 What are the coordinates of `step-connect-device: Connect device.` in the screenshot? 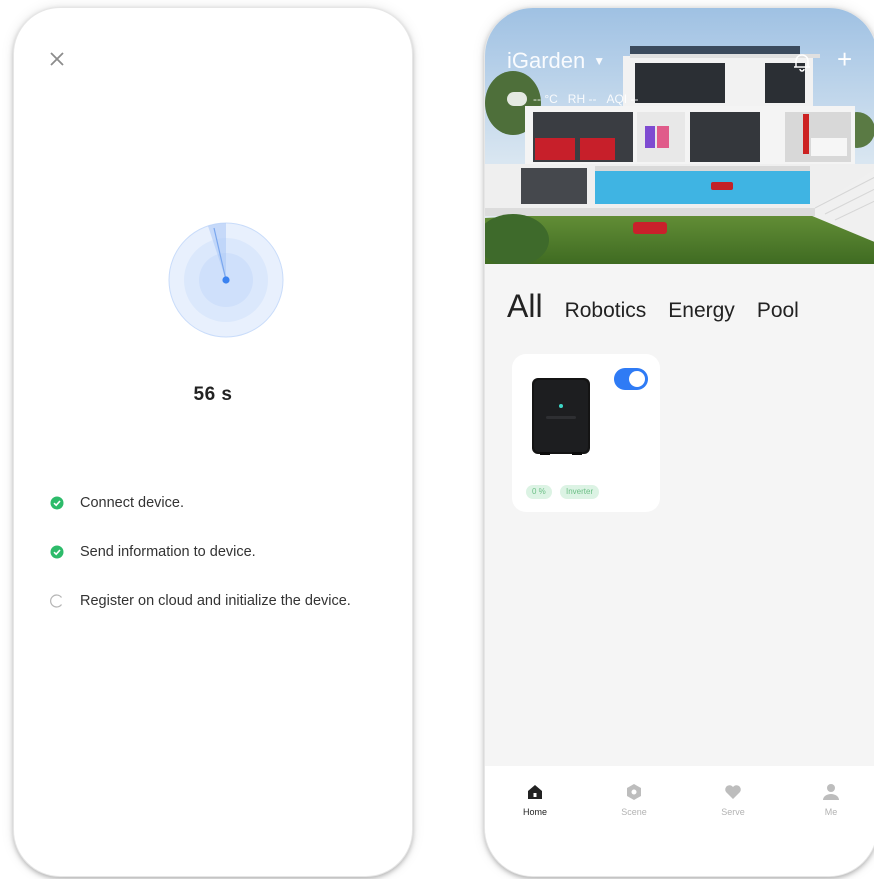 It's located at (117, 503).